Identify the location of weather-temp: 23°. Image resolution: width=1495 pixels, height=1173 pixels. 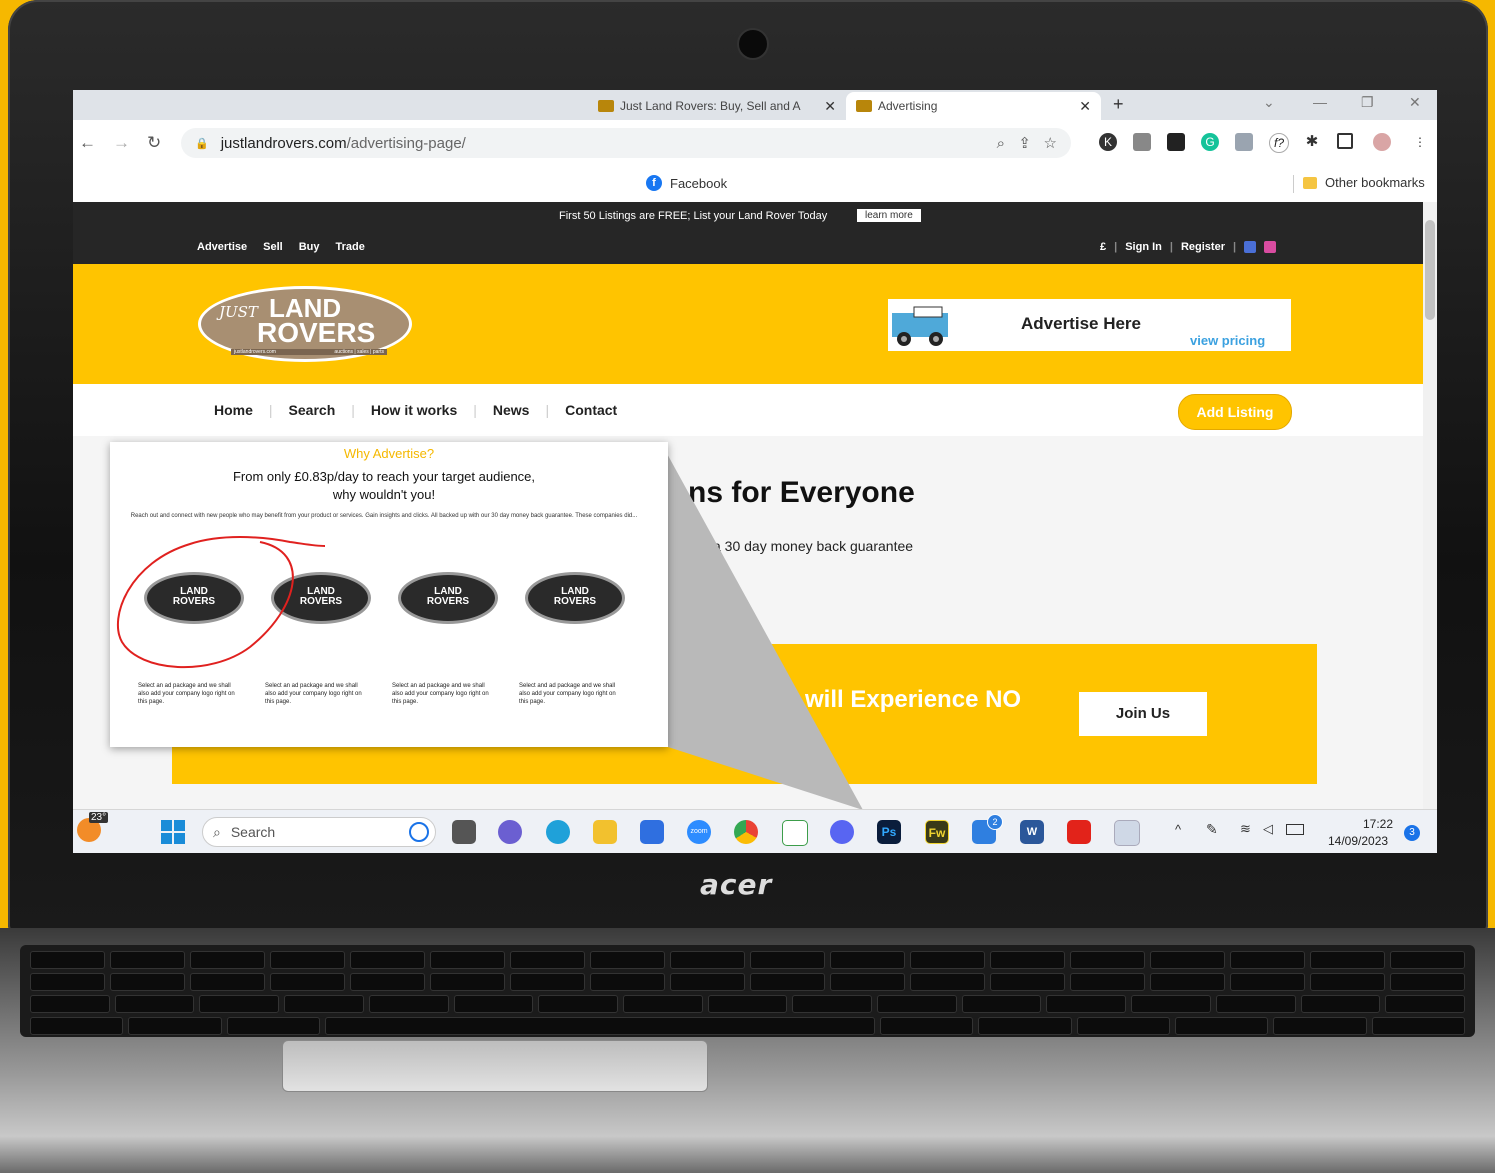
(99, 817).